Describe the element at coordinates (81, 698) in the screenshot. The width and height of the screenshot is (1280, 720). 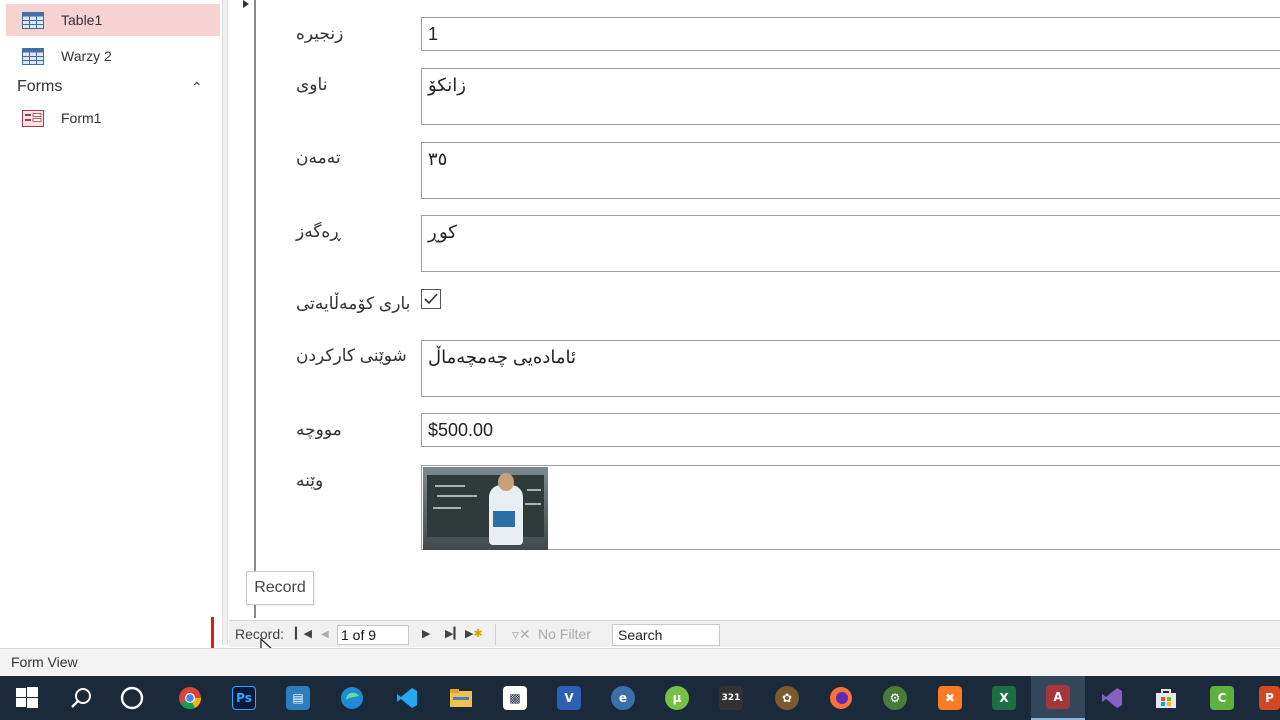
I see `search-icon` at that location.